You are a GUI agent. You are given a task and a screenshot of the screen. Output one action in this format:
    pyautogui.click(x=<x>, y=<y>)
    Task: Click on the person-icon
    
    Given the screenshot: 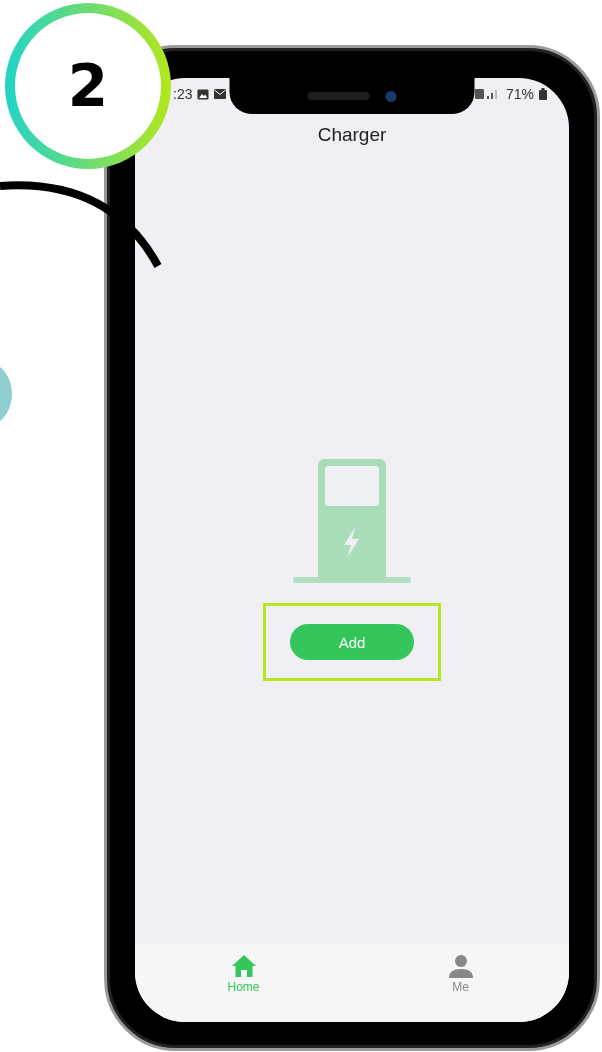 What is the action you would take?
    pyautogui.click(x=460, y=966)
    